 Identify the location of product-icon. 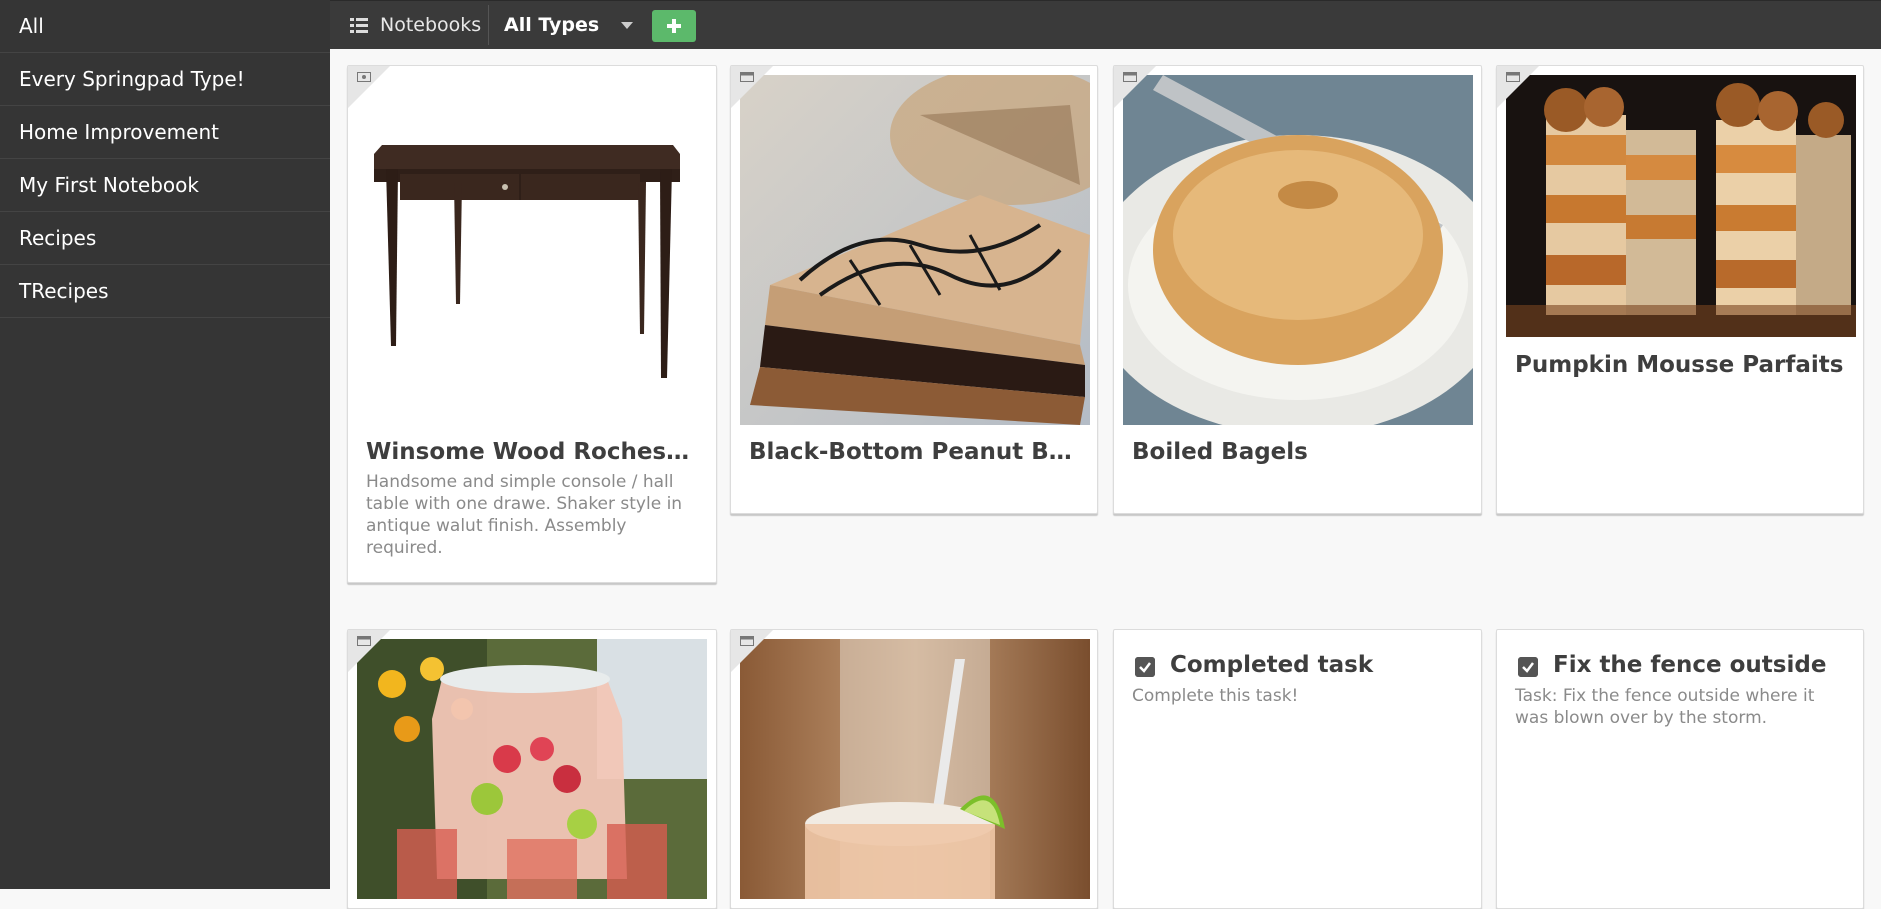
(364, 77).